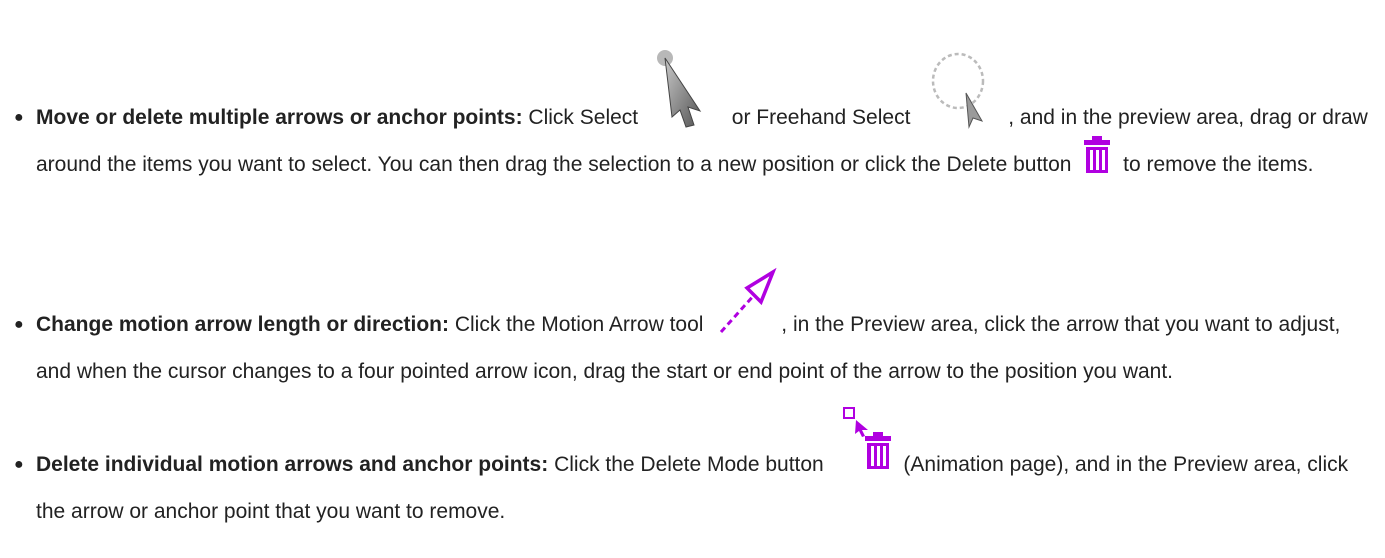 The width and height of the screenshot is (1385, 558). I want to click on item-text: Click the Delete Mode button, so click(689, 464).